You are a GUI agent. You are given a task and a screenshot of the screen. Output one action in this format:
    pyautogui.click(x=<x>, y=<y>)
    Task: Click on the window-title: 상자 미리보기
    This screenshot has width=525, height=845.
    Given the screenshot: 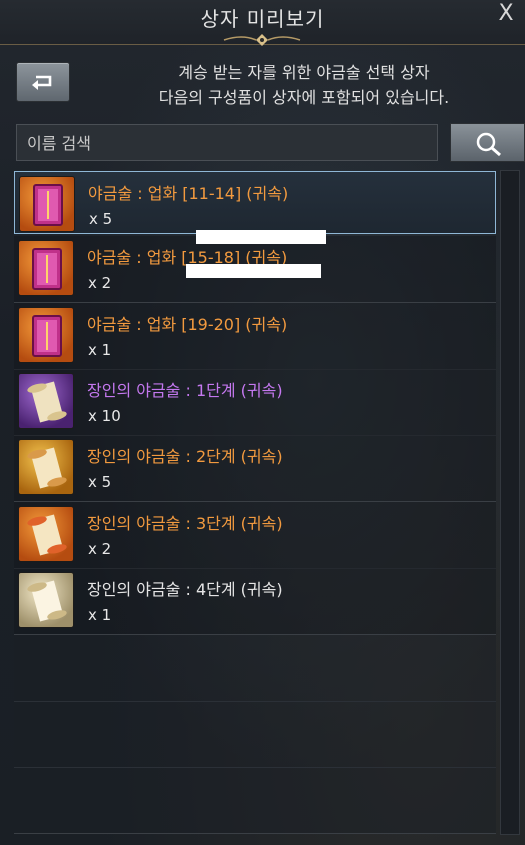 What is the action you would take?
    pyautogui.click(x=262, y=19)
    